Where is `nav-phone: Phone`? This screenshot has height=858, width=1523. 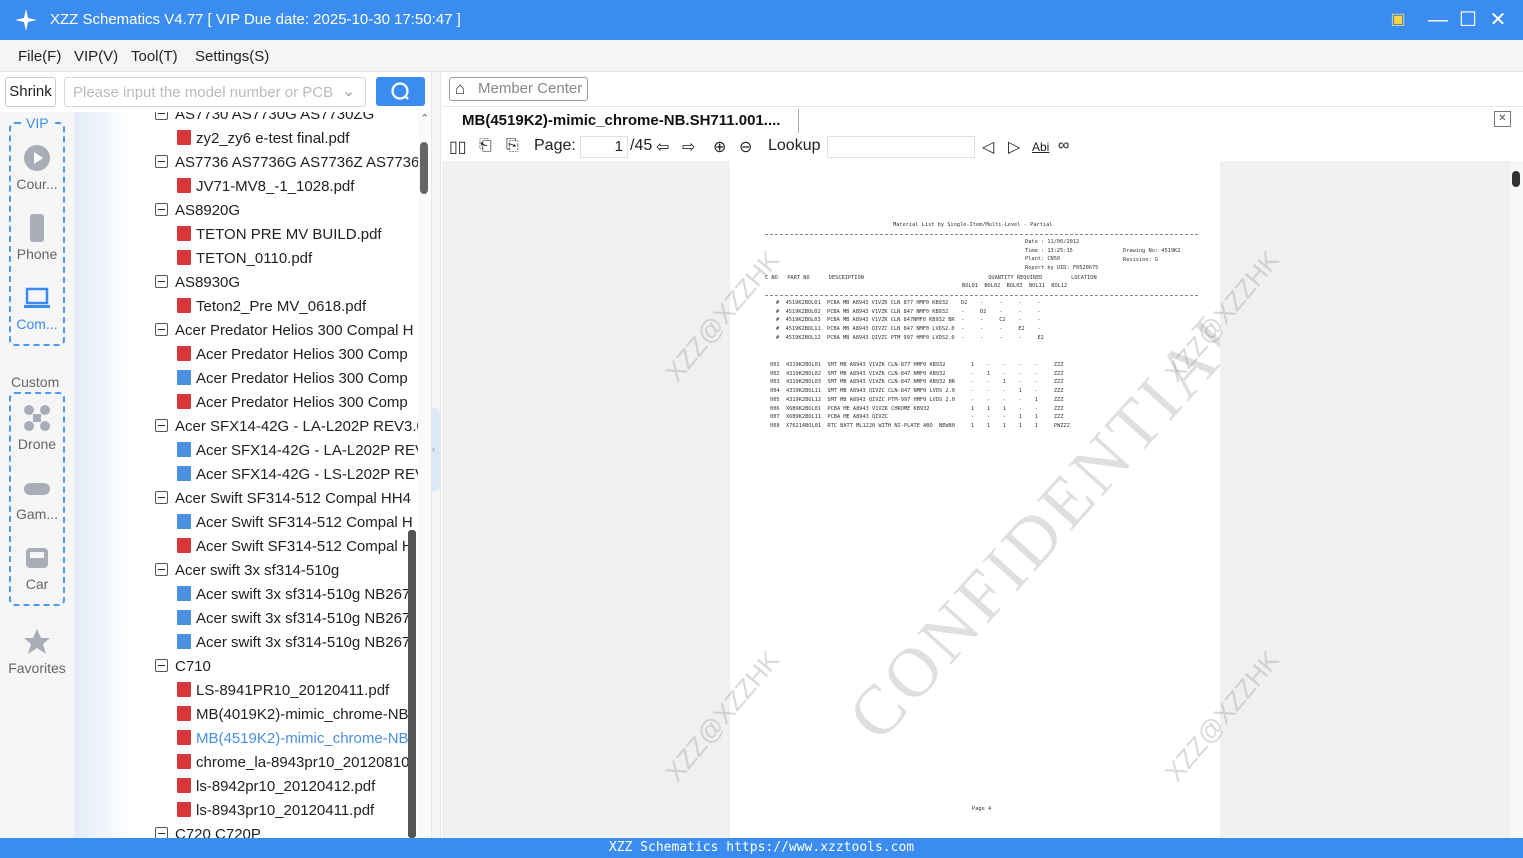 nav-phone: Phone is located at coordinates (37, 238).